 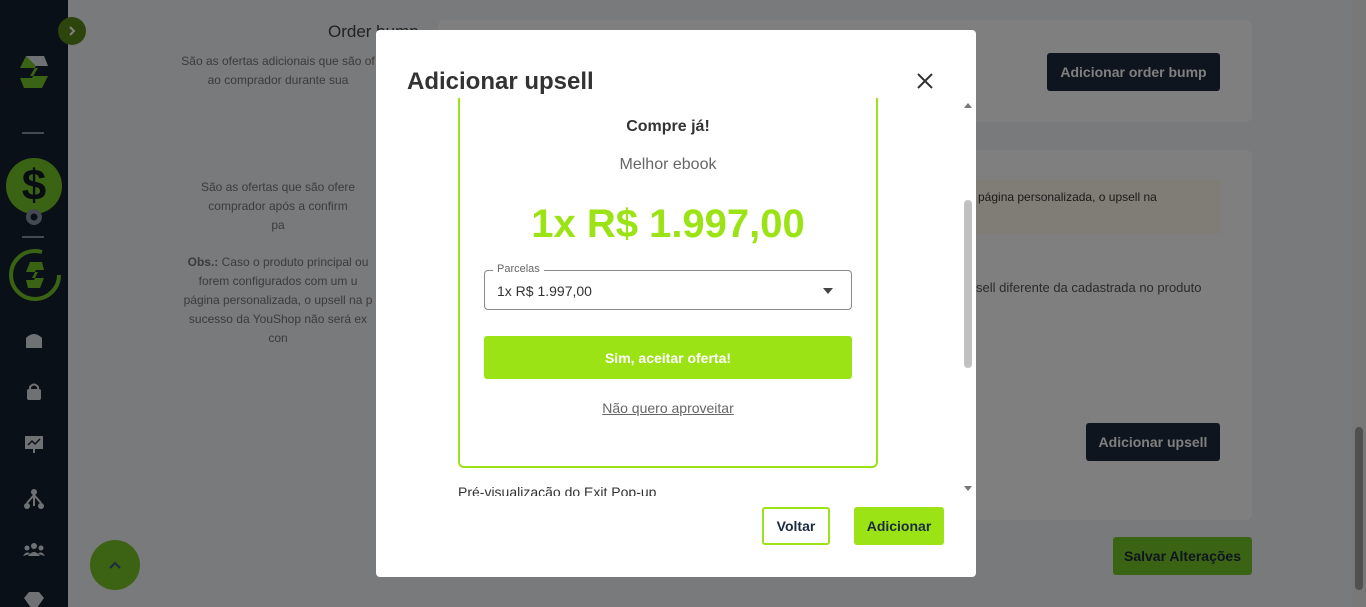 What do you see at coordinates (968, 105) in the screenshot?
I see `scroll-up-arrow-icon` at bounding box center [968, 105].